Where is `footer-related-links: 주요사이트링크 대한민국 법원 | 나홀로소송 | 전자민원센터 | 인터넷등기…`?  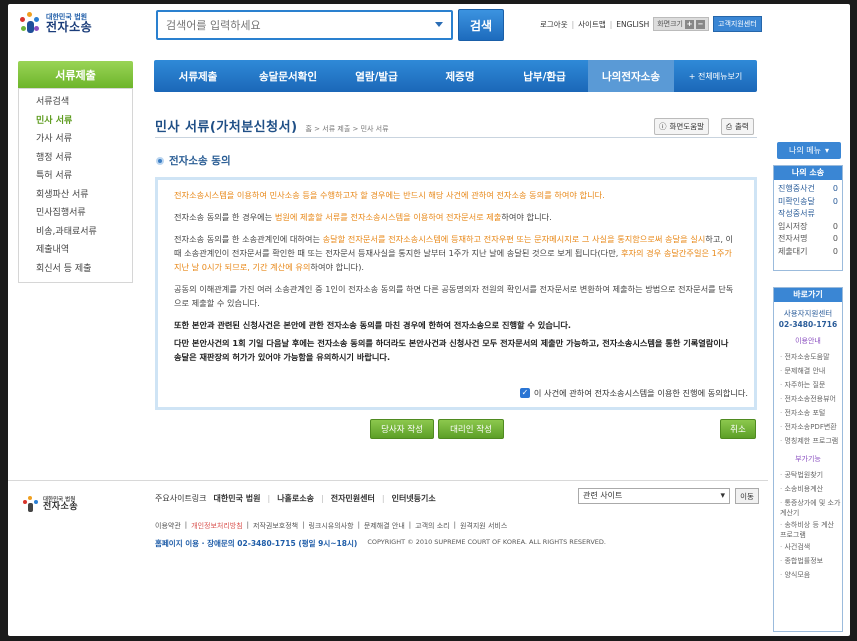 footer-related-links: 주요사이트링크 대한민국 법원 | 나홀로소송 | 전자민원센터 | 인터넷등기… is located at coordinates (295, 498).